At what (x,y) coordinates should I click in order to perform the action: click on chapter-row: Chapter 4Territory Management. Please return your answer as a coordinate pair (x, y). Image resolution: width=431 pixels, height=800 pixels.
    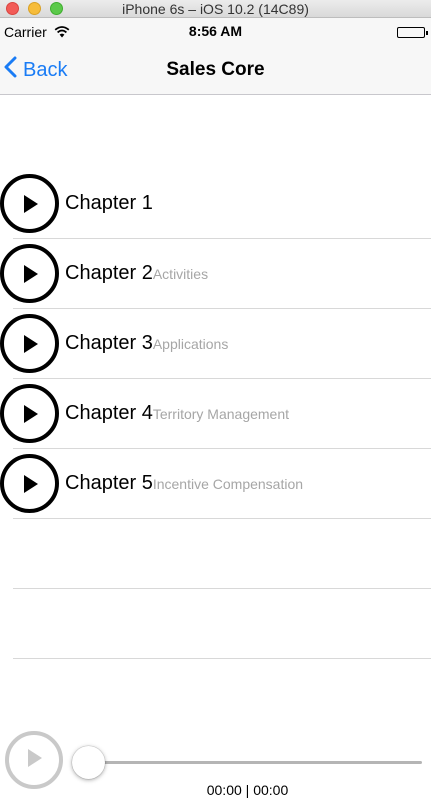
    Looking at the image, I should click on (215, 414).